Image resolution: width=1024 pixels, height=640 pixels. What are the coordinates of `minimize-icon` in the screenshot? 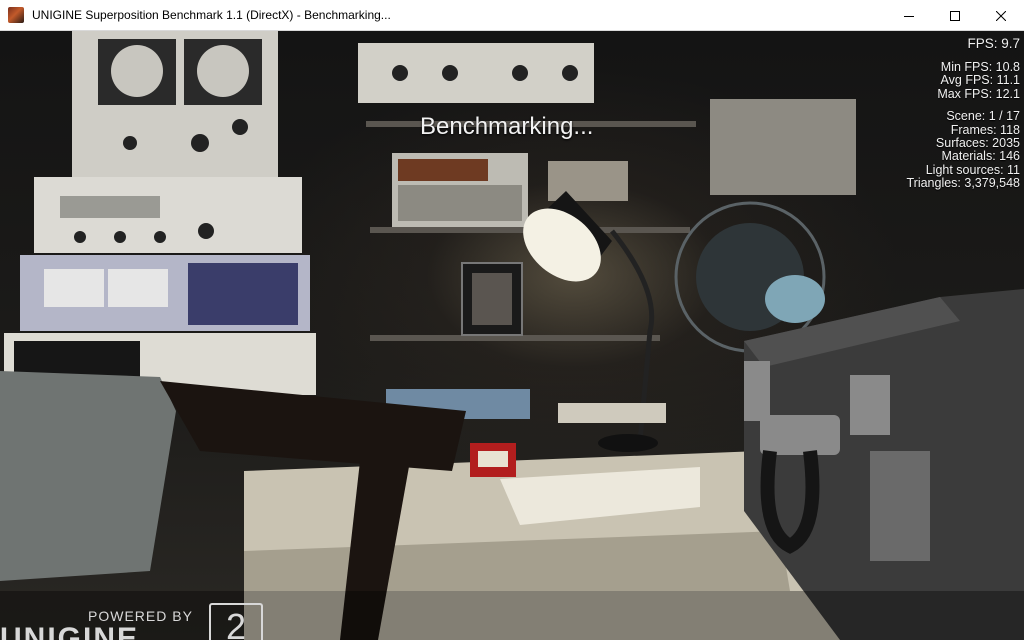 It's located at (909, 16).